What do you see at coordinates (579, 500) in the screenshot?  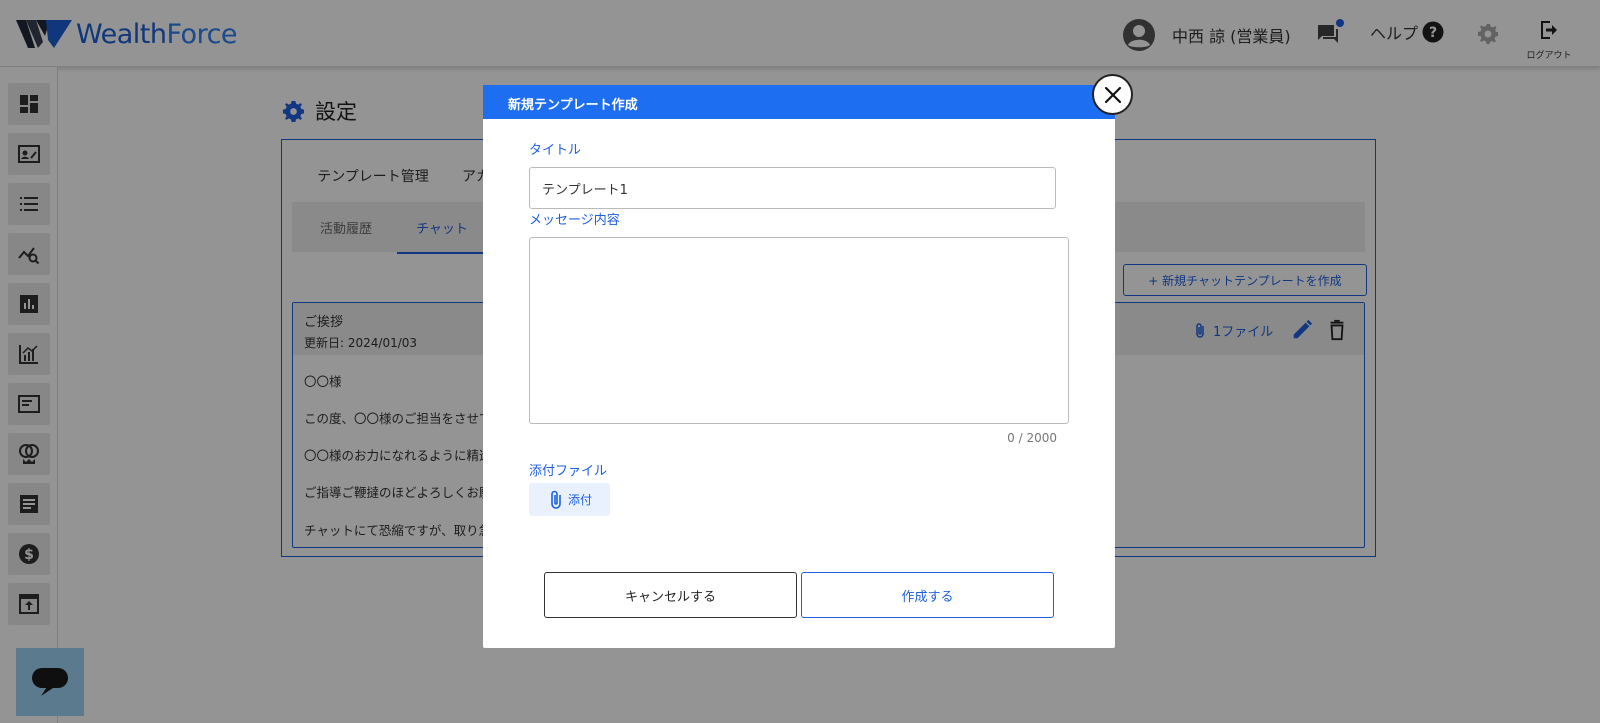 I see `attach-button-label: 添付` at bounding box center [579, 500].